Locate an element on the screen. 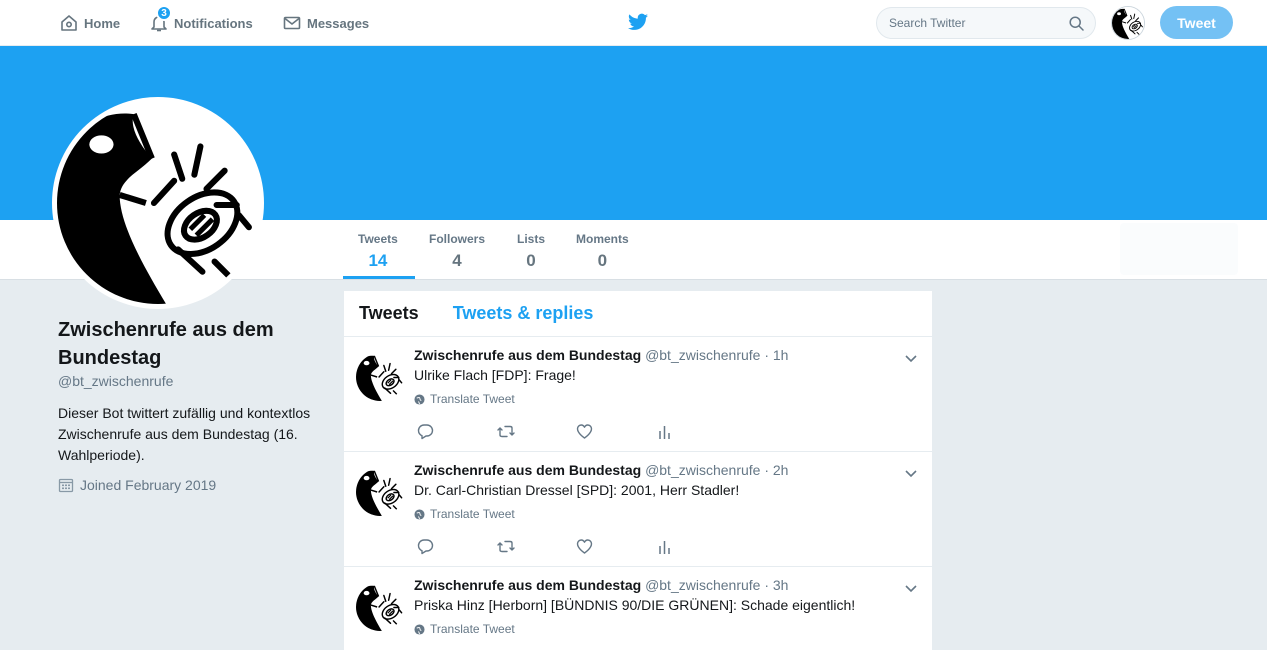 The height and width of the screenshot is (650, 1267). stat-tweets-value: 14 is located at coordinates (378, 260).